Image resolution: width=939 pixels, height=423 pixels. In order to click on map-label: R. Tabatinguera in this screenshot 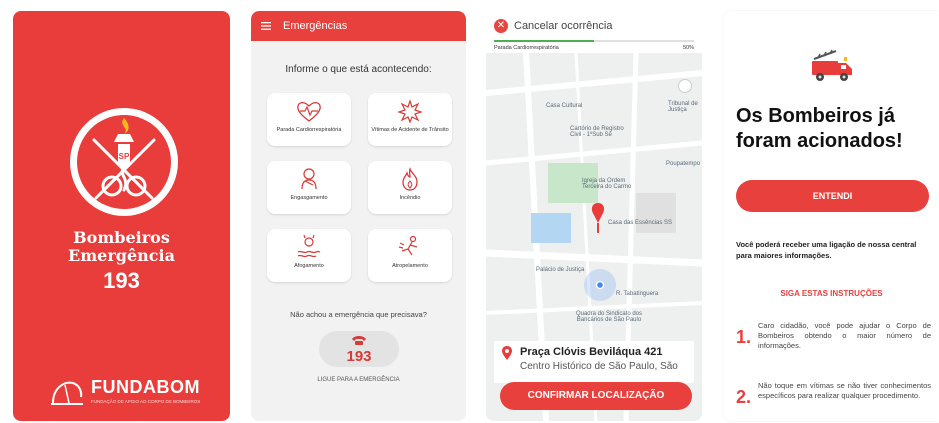, I will do `click(637, 294)`.